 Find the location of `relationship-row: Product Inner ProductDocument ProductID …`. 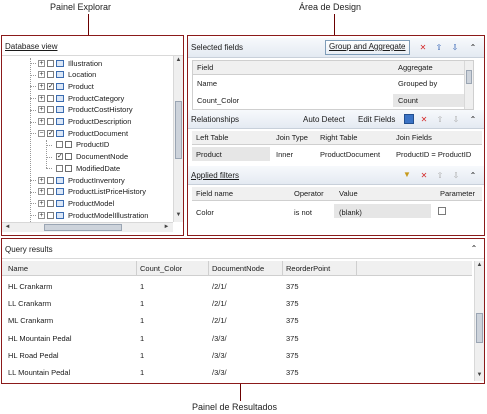

relationship-row: Product Inner ProductDocument ProductID … is located at coordinates (337, 154).